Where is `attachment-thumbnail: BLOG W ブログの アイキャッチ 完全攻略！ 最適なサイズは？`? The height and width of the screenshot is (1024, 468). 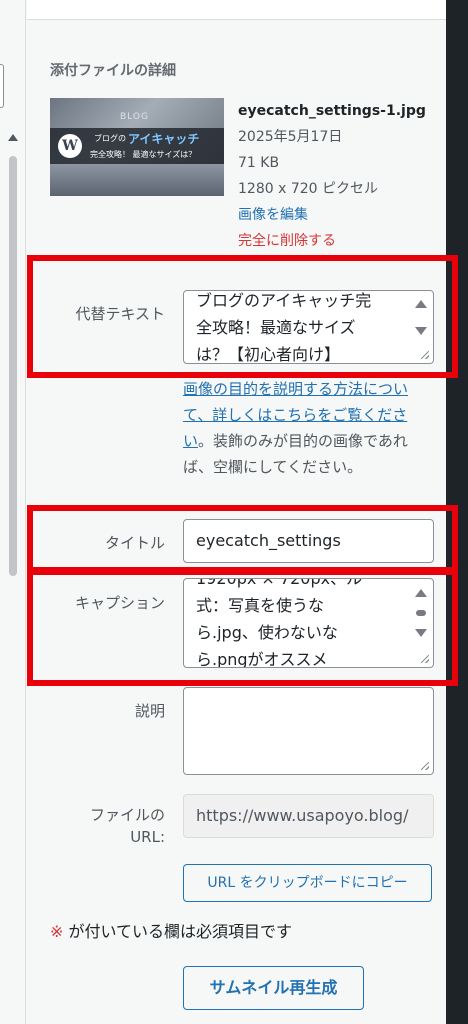 attachment-thumbnail: BLOG W ブログの アイキャッチ 完全攻略！ 最適なサイズは？ is located at coordinates (137, 147).